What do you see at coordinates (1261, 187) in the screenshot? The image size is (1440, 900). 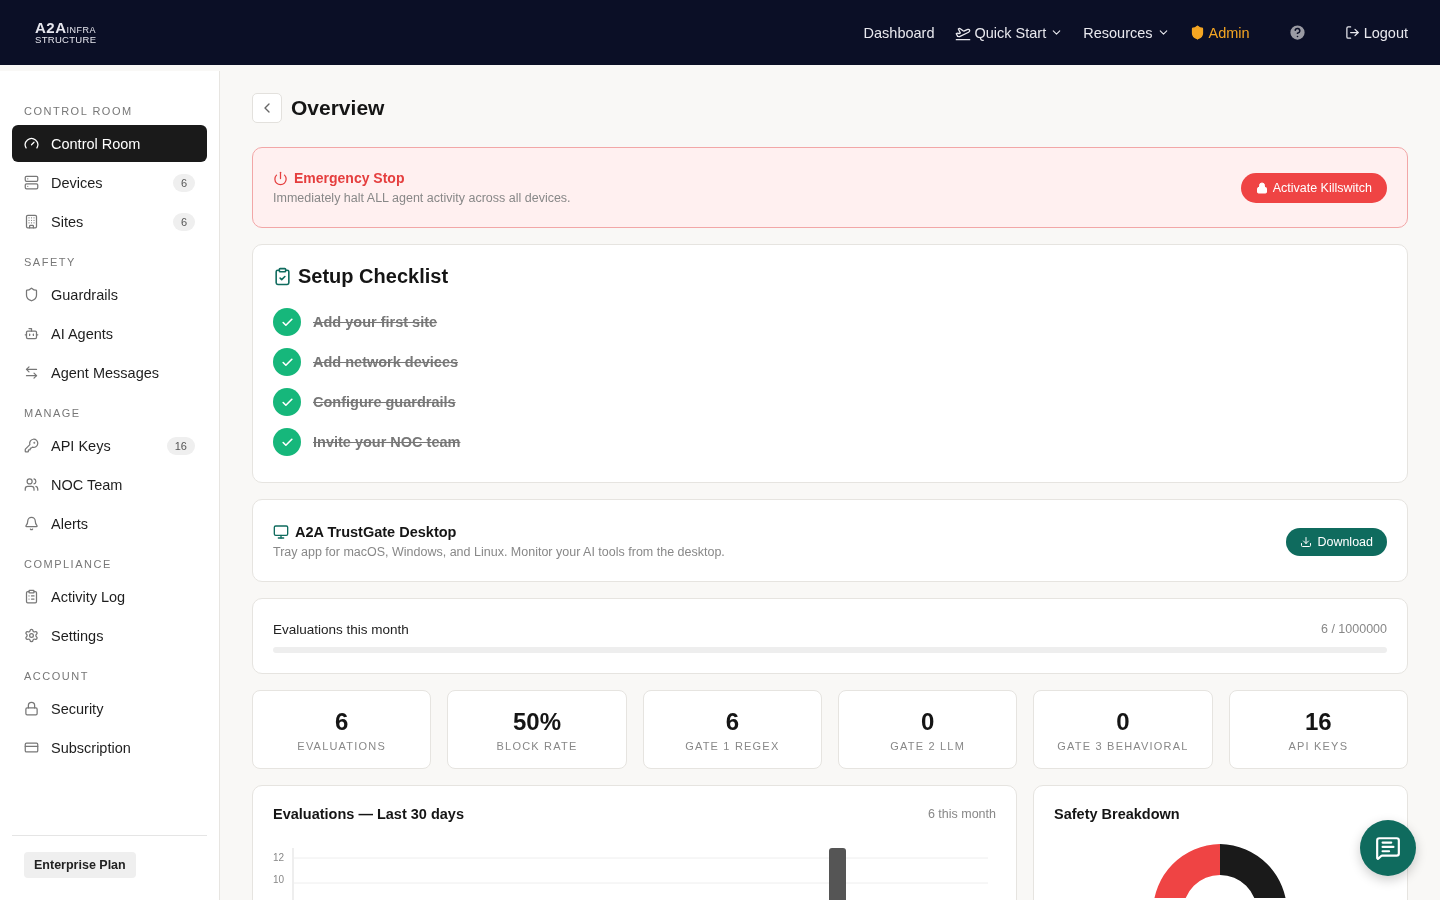 I see `lock-icon` at bounding box center [1261, 187].